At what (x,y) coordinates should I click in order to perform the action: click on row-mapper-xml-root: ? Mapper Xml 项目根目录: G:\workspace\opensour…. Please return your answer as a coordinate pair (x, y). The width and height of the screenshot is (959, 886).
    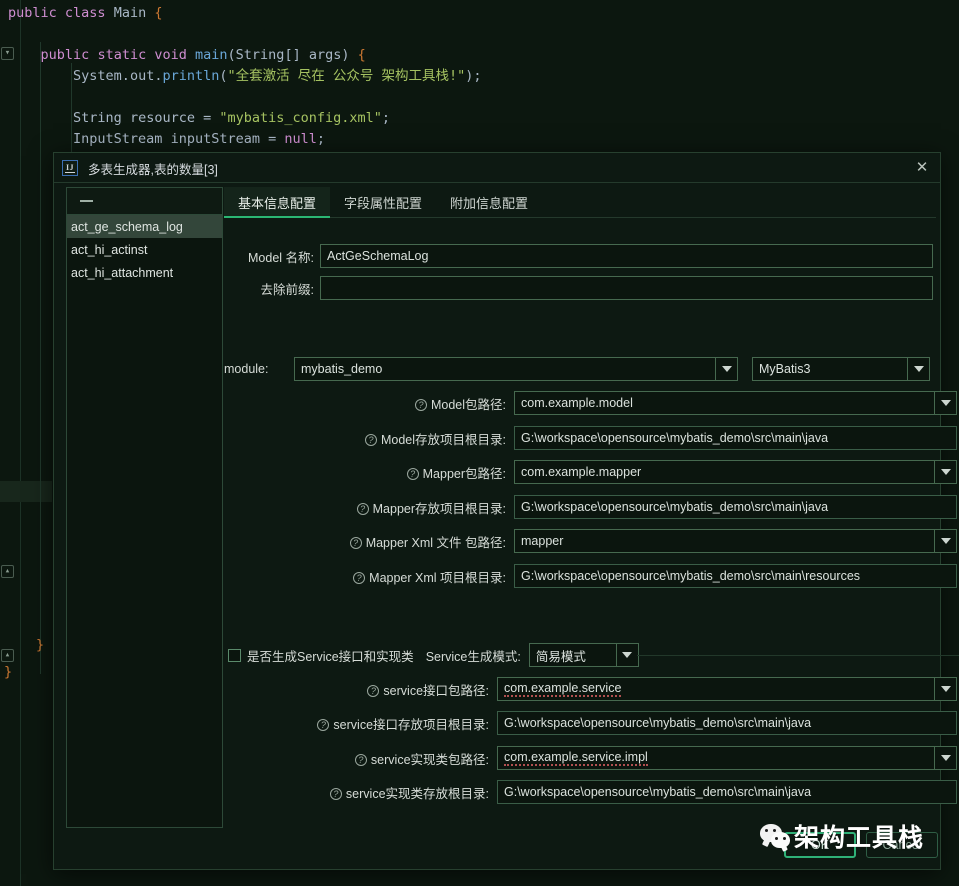
    Looking at the image, I should click on (591, 576).